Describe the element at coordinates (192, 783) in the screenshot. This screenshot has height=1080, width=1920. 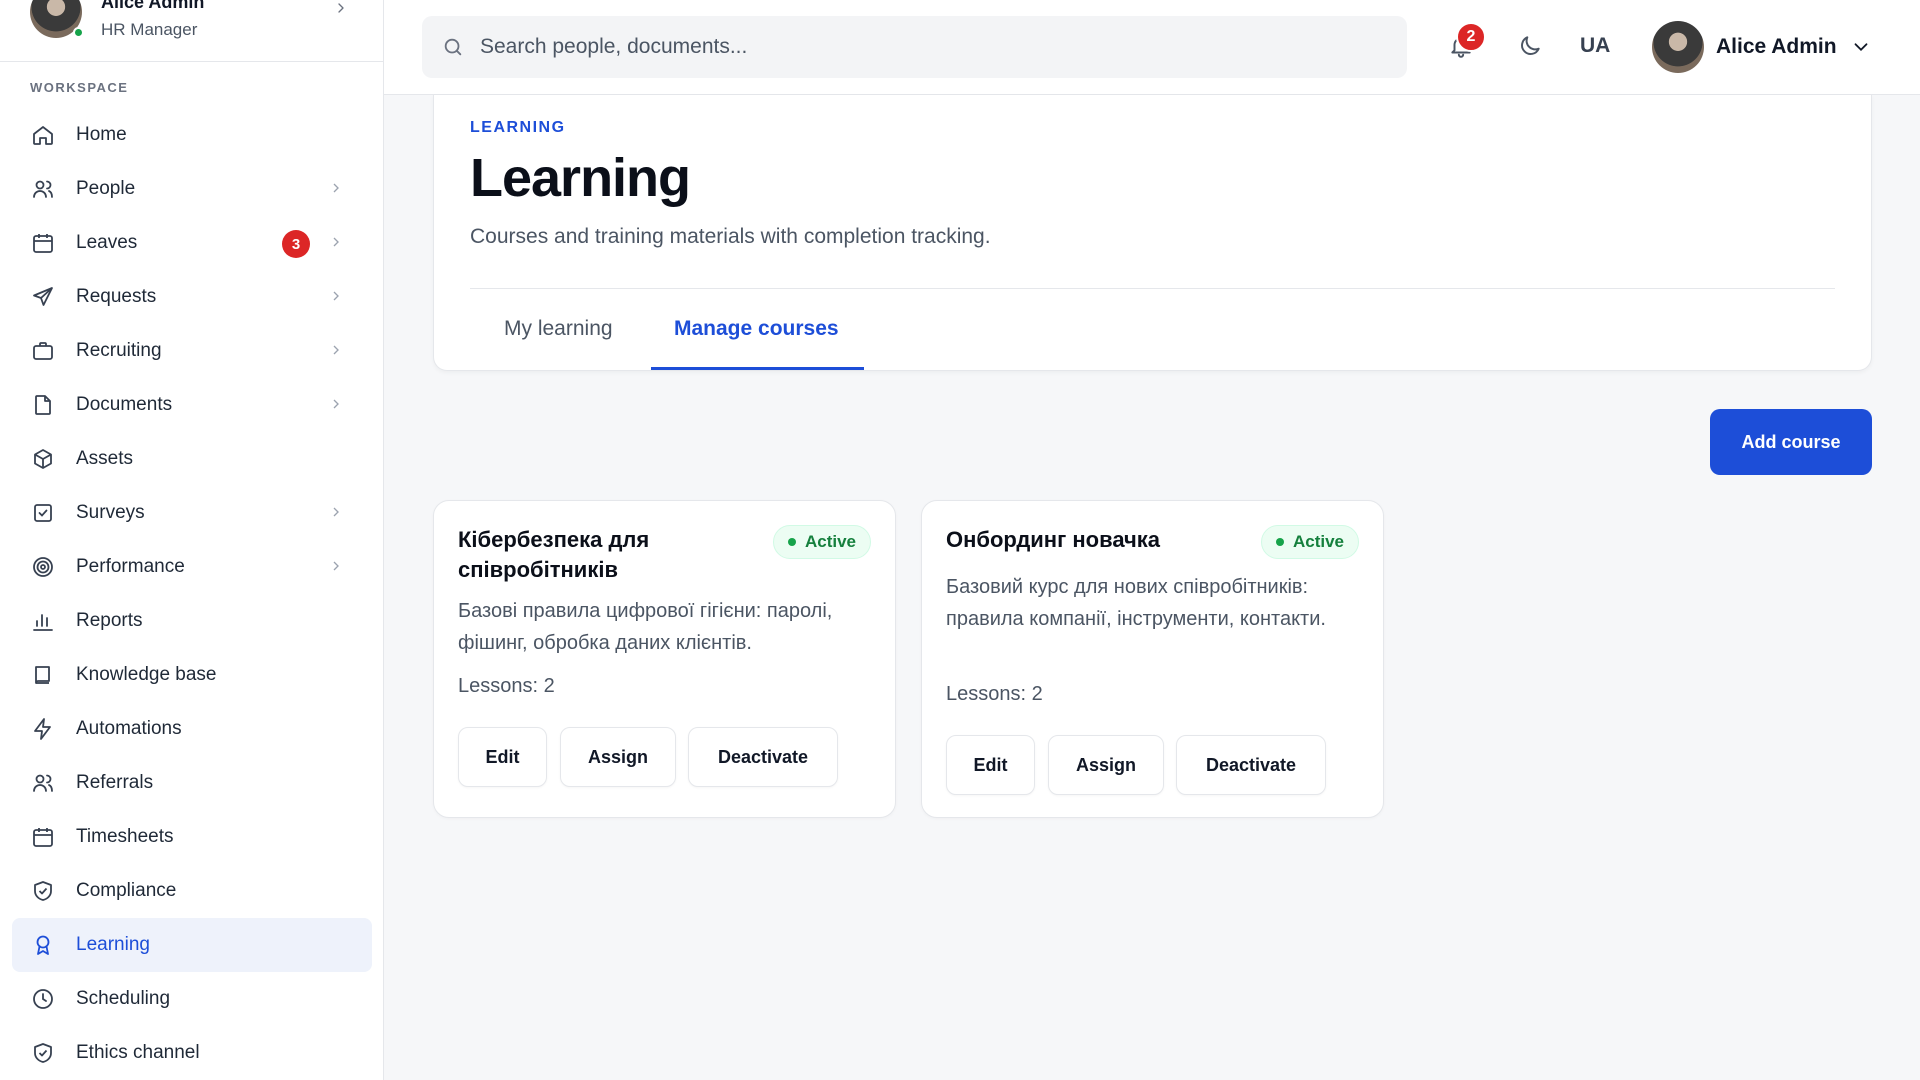
I see `sidebar-item-referrals: Referrals` at that location.